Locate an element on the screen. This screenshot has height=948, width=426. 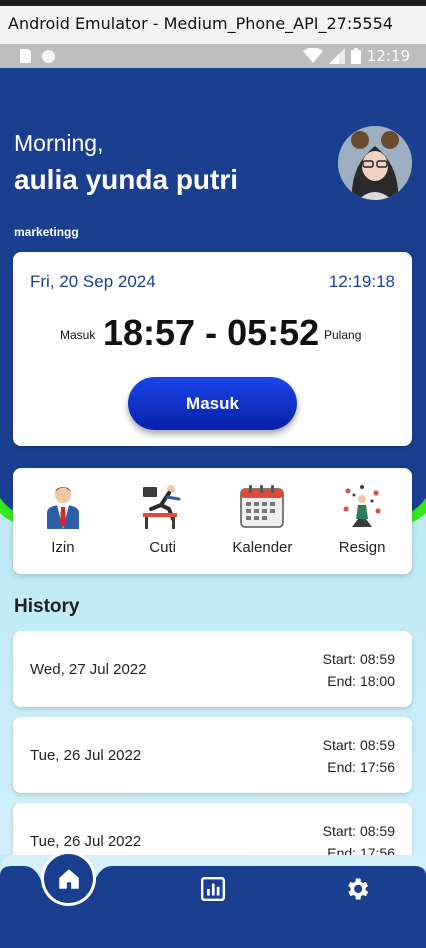
history-title: History is located at coordinates (47, 606).